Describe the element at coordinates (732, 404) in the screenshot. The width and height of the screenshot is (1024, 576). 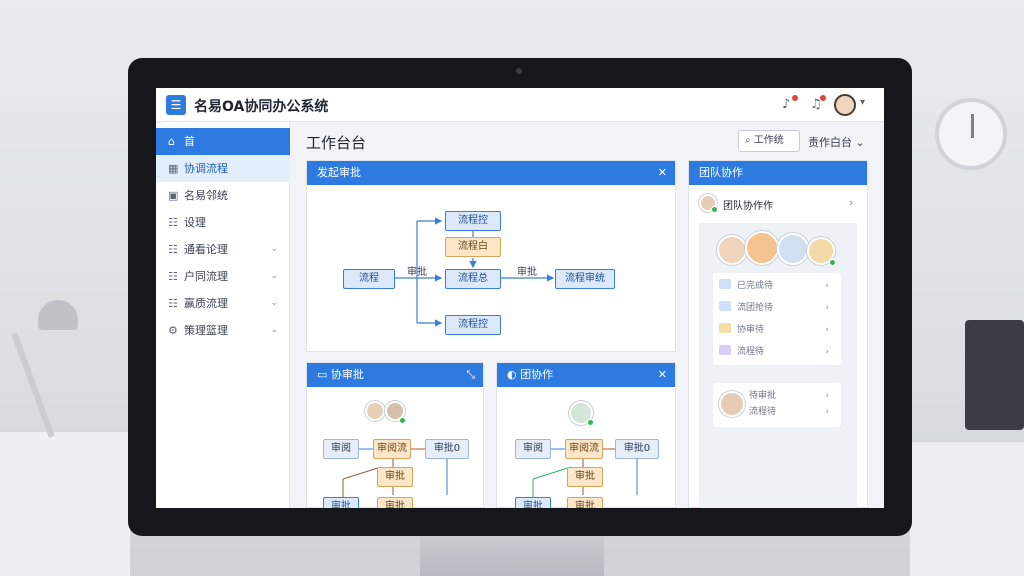
I see `avatar` at that location.